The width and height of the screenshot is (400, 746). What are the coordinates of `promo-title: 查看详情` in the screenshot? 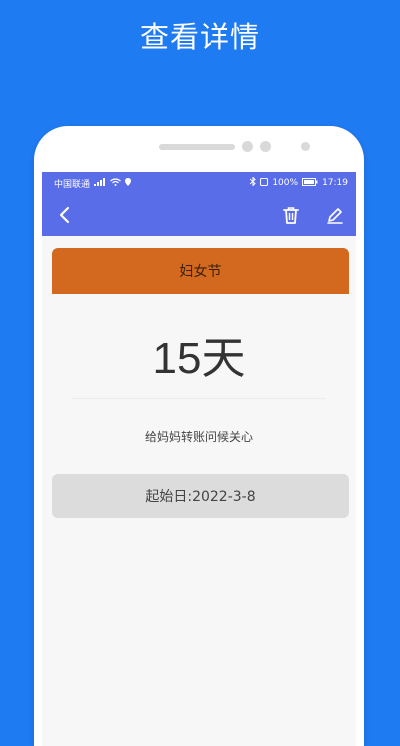 It's located at (199, 37).